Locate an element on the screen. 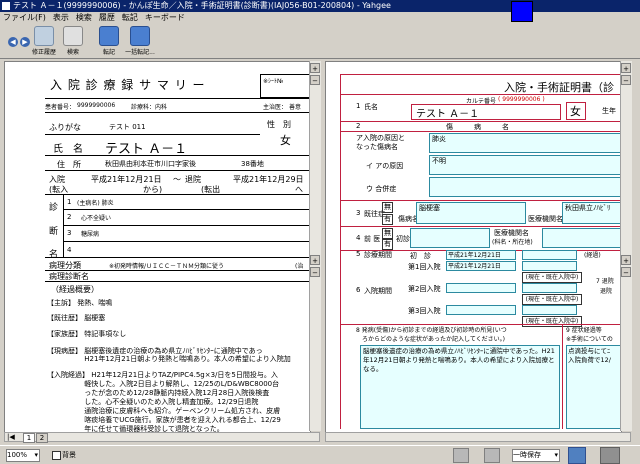  print-icon is located at coordinates (610, 455).